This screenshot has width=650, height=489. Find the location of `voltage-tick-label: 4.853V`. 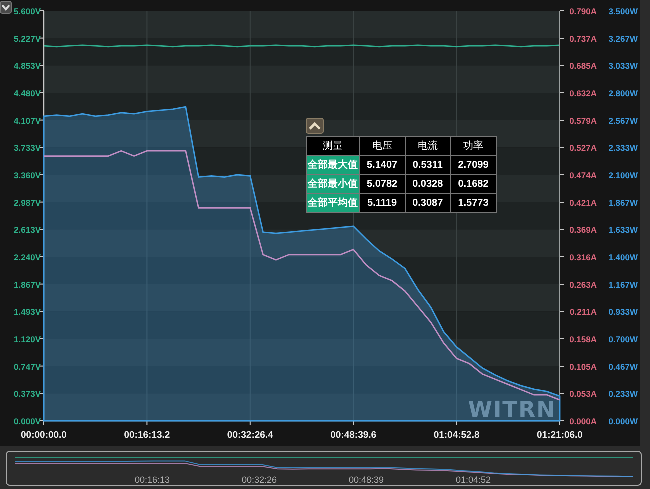

voltage-tick-label: 4.853V is located at coordinates (27, 66).